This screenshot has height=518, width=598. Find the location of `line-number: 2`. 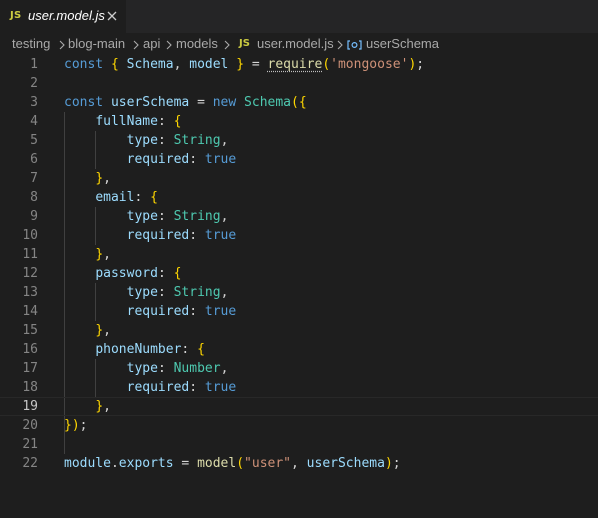

line-number: 2 is located at coordinates (34, 83).